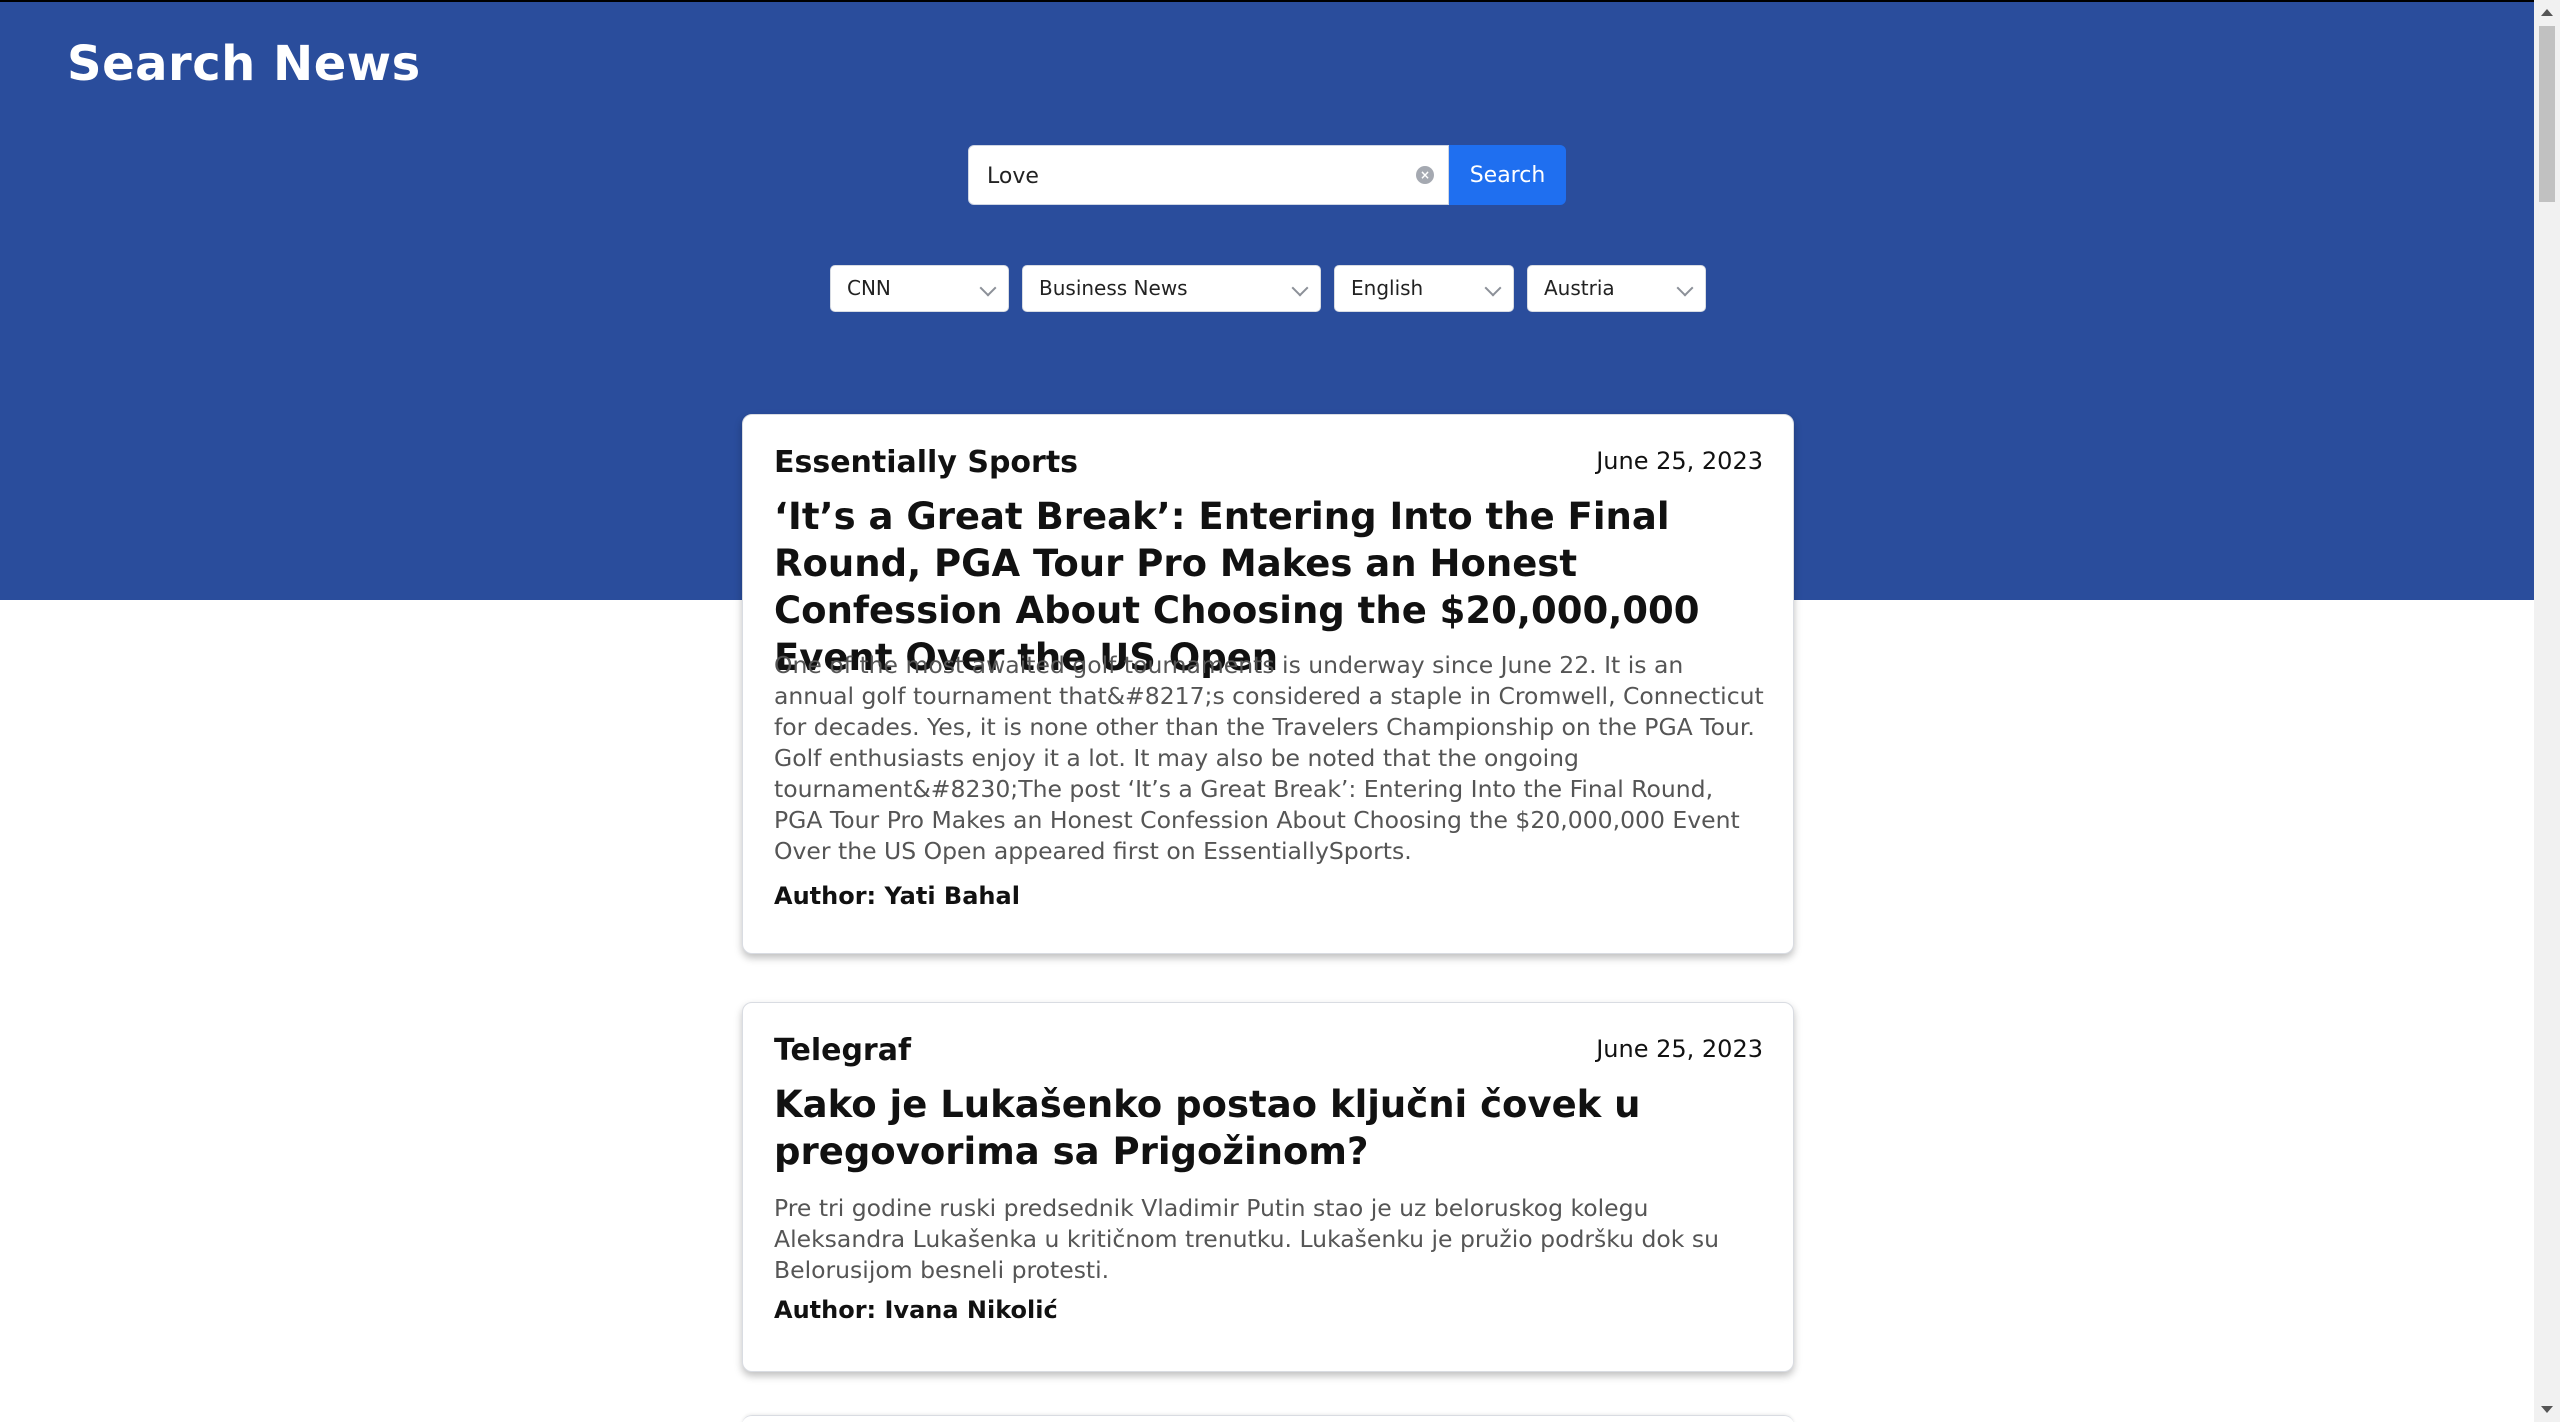 The height and width of the screenshot is (1422, 2560). Describe the element at coordinates (1507, 175) in the screenshot. I see `search-button: Search` at that location.